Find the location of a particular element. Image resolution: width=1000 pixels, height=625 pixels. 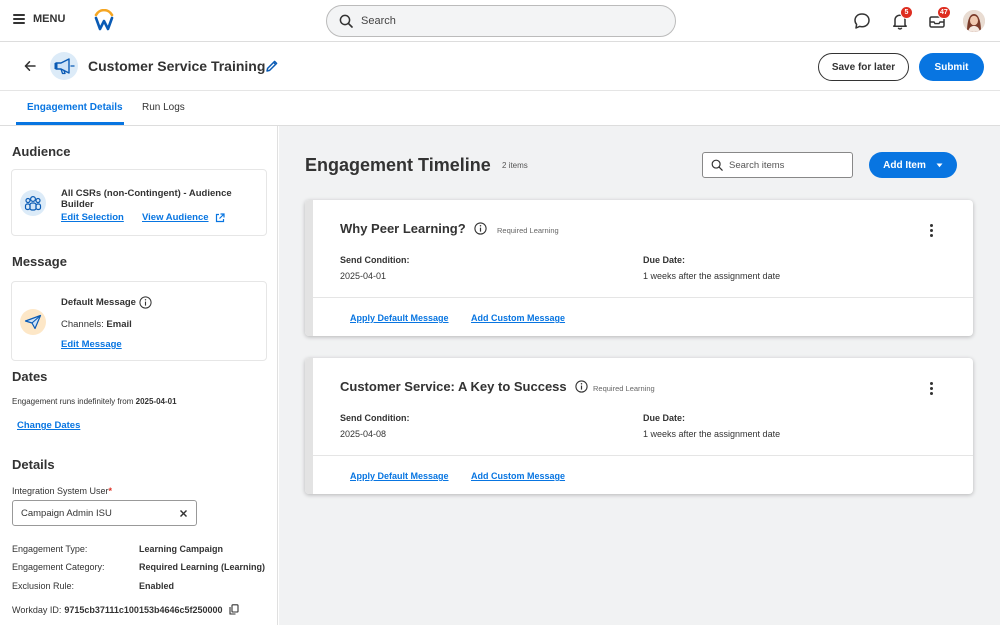

workday-id-value: 9715cb37111c100153b4646c5f250000 is located at coordinates (143, 609).